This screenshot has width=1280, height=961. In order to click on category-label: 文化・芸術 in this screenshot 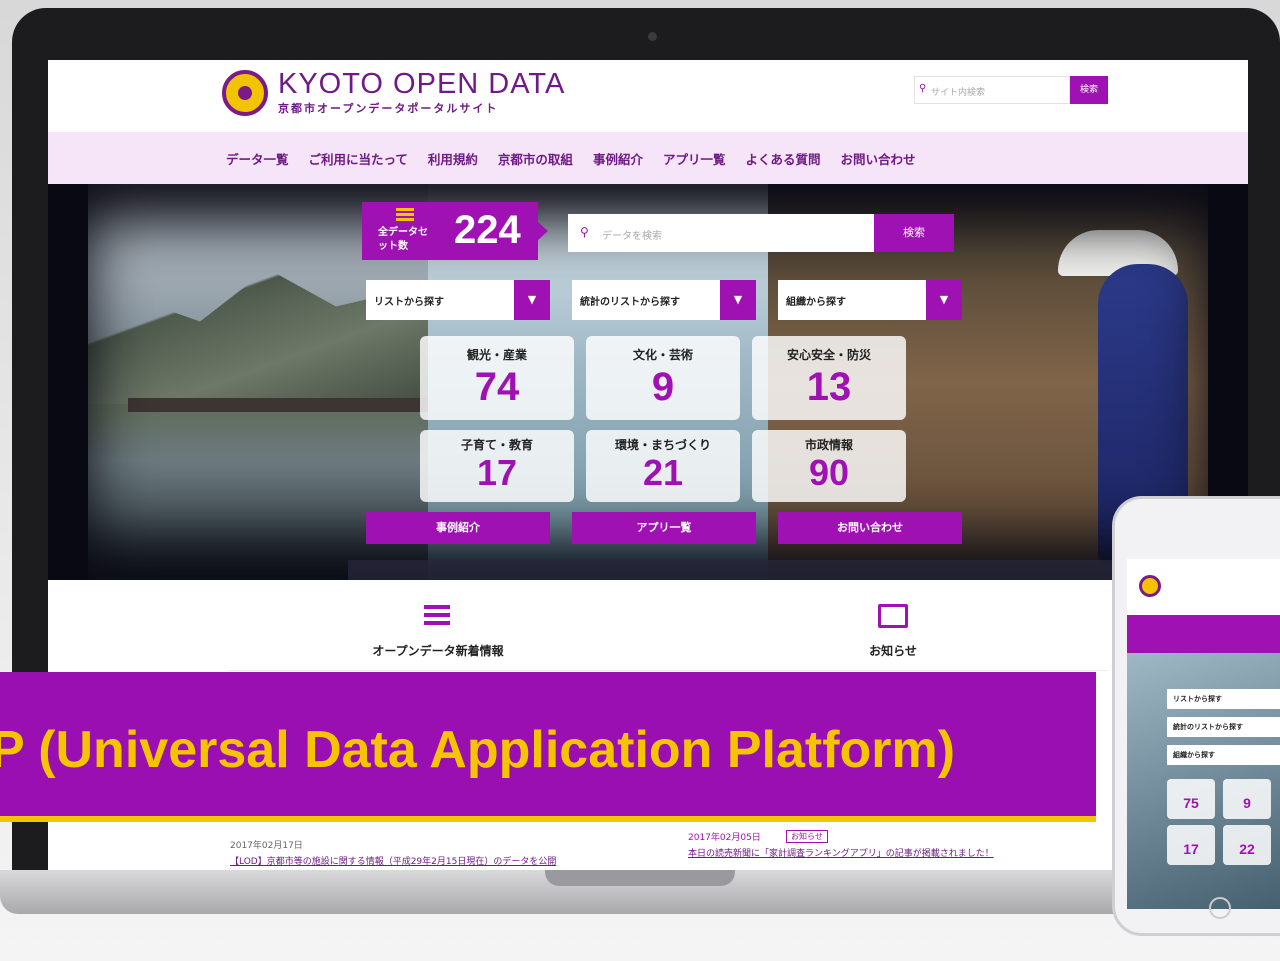, I will do `click(662, 355)`.